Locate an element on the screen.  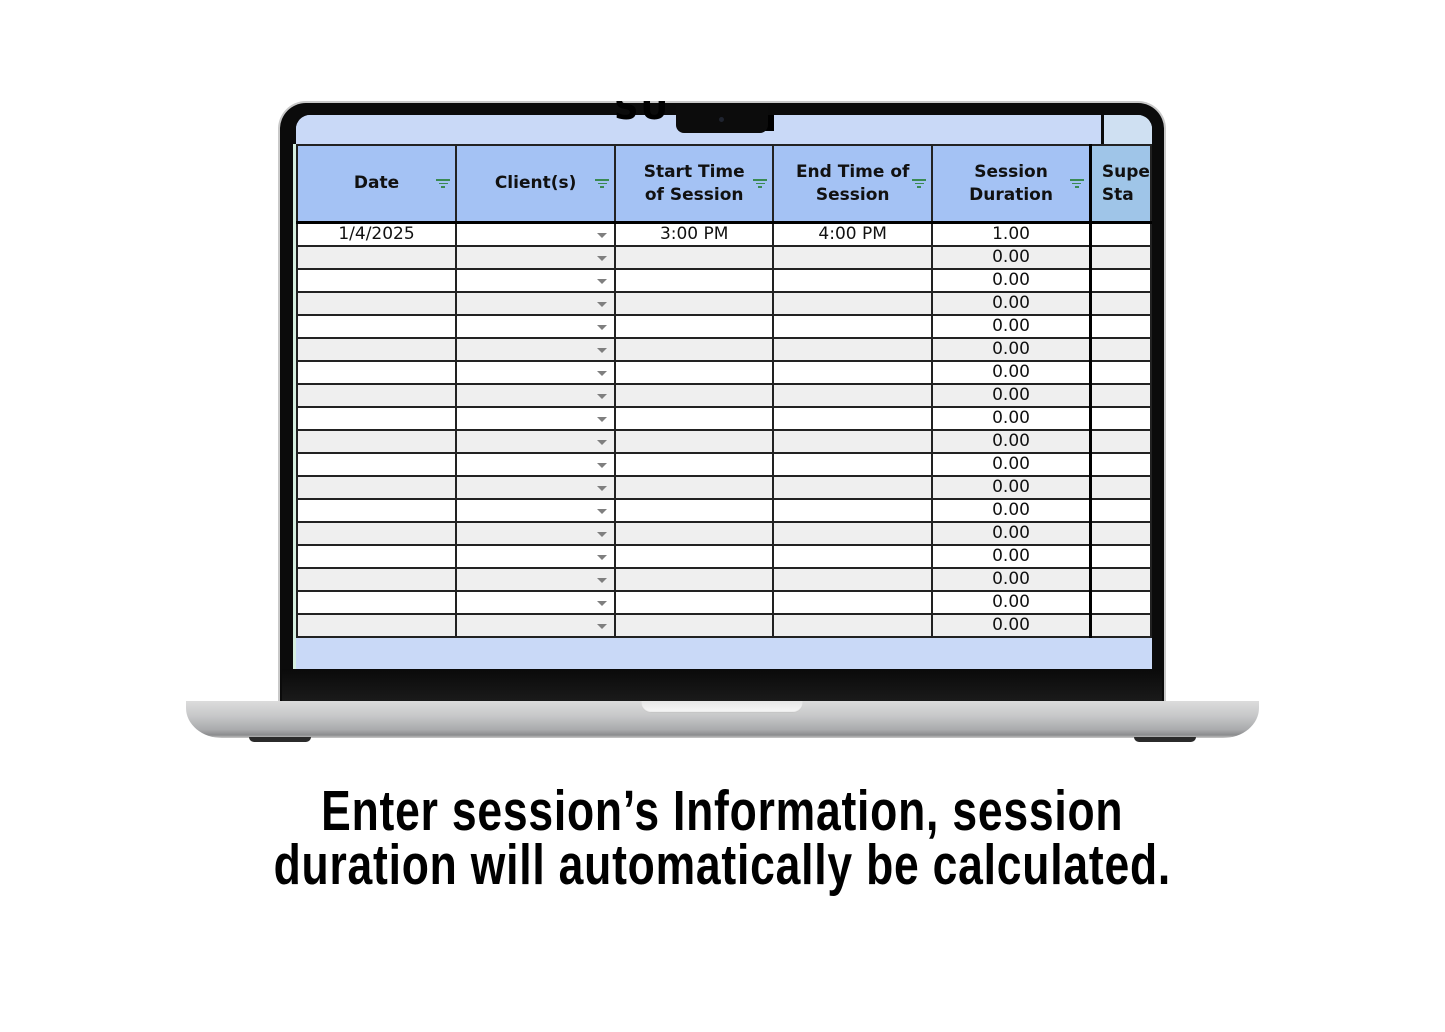
column-header-supervision-status: Supe Sta is located at coordinates (1120, 184).